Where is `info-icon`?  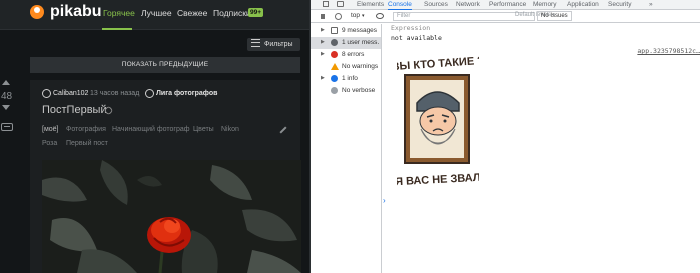 info-icon is located at coordinates (334, 78).